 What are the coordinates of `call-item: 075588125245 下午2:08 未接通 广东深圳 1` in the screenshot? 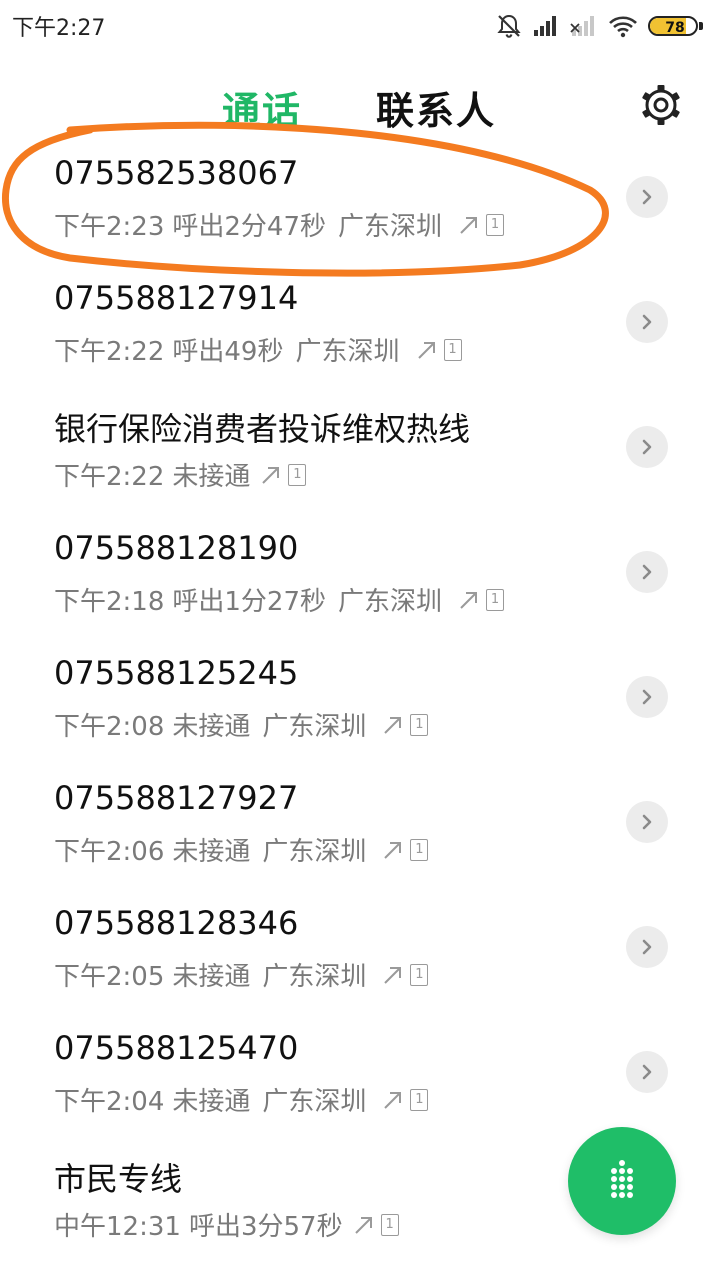 It's located at (360, 702).